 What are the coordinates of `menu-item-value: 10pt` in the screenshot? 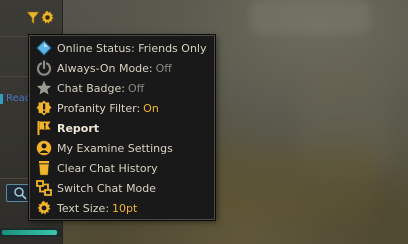 It's located at (125, 208).